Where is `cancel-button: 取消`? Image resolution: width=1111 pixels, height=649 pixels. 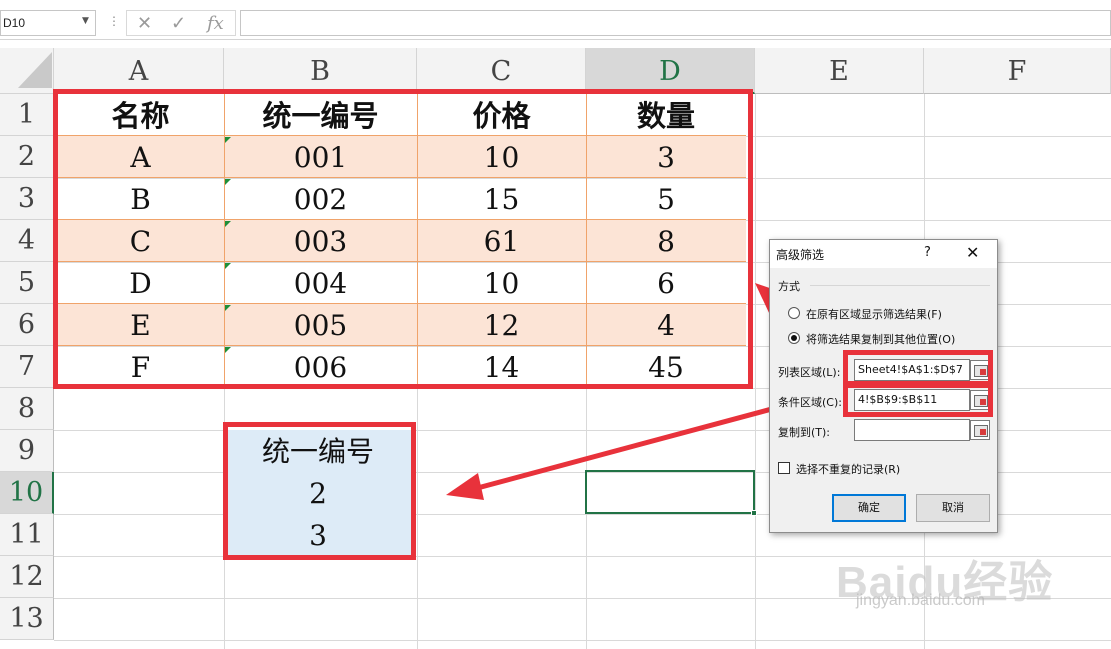
cancel-button: 取消 is located at coordinates (953, 508).